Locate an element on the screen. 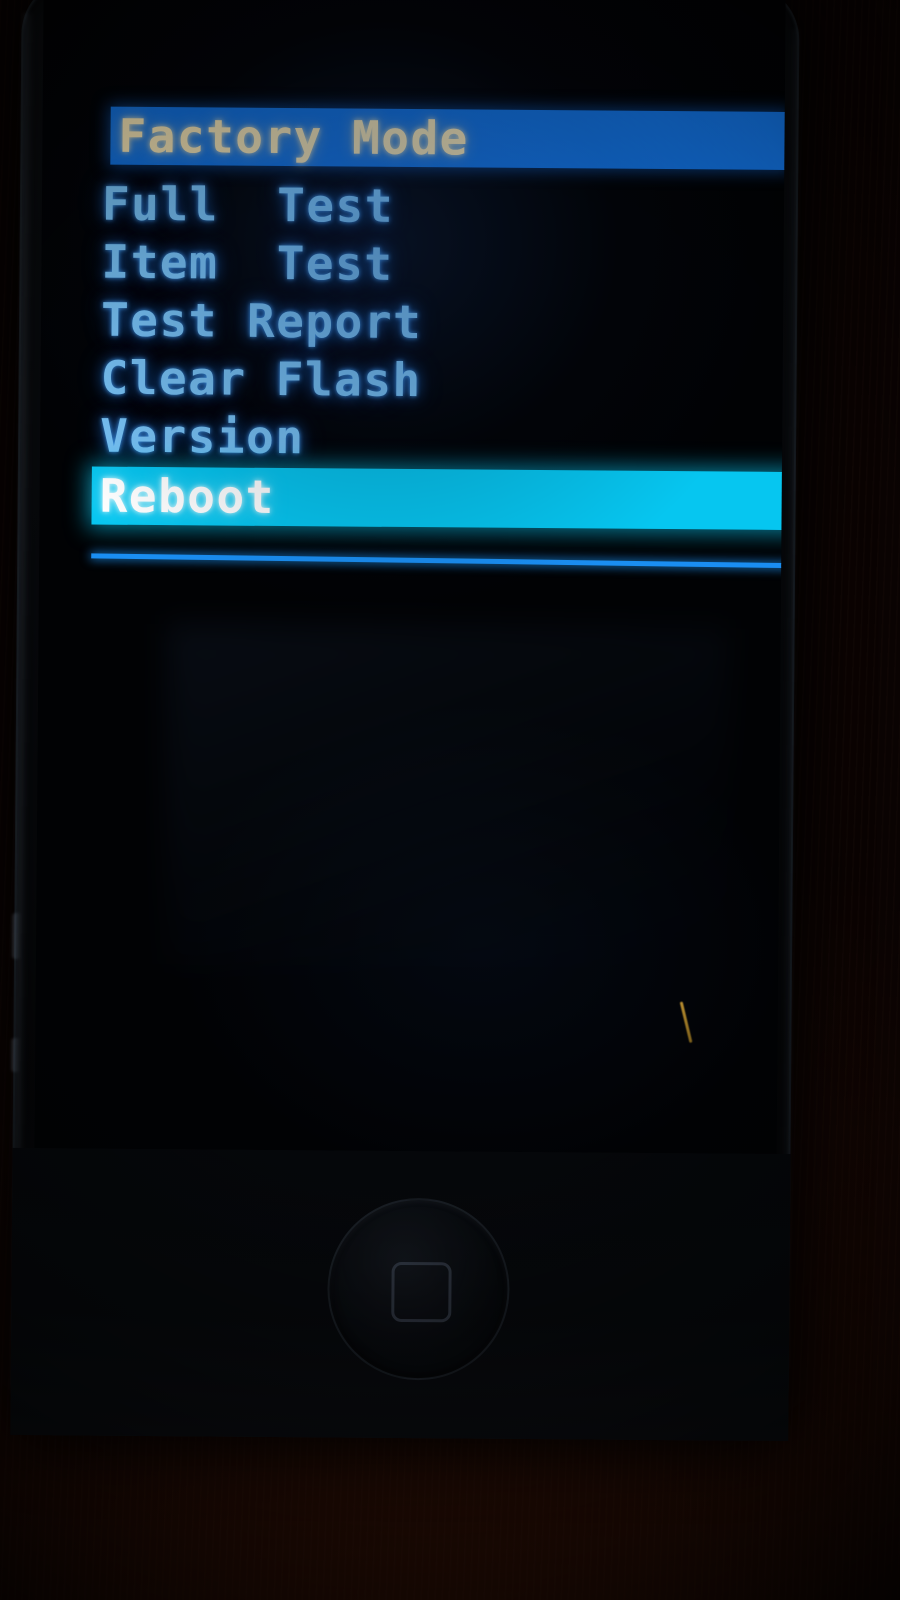 The height and width of the screenshot is (1600, 900). menu-title-factory-mode: Factory Mode is located at coordinates (448, 138).